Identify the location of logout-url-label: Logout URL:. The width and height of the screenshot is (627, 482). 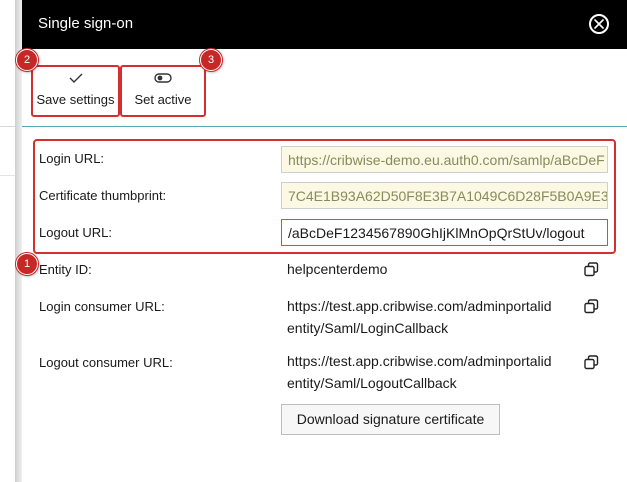
(75, 232).